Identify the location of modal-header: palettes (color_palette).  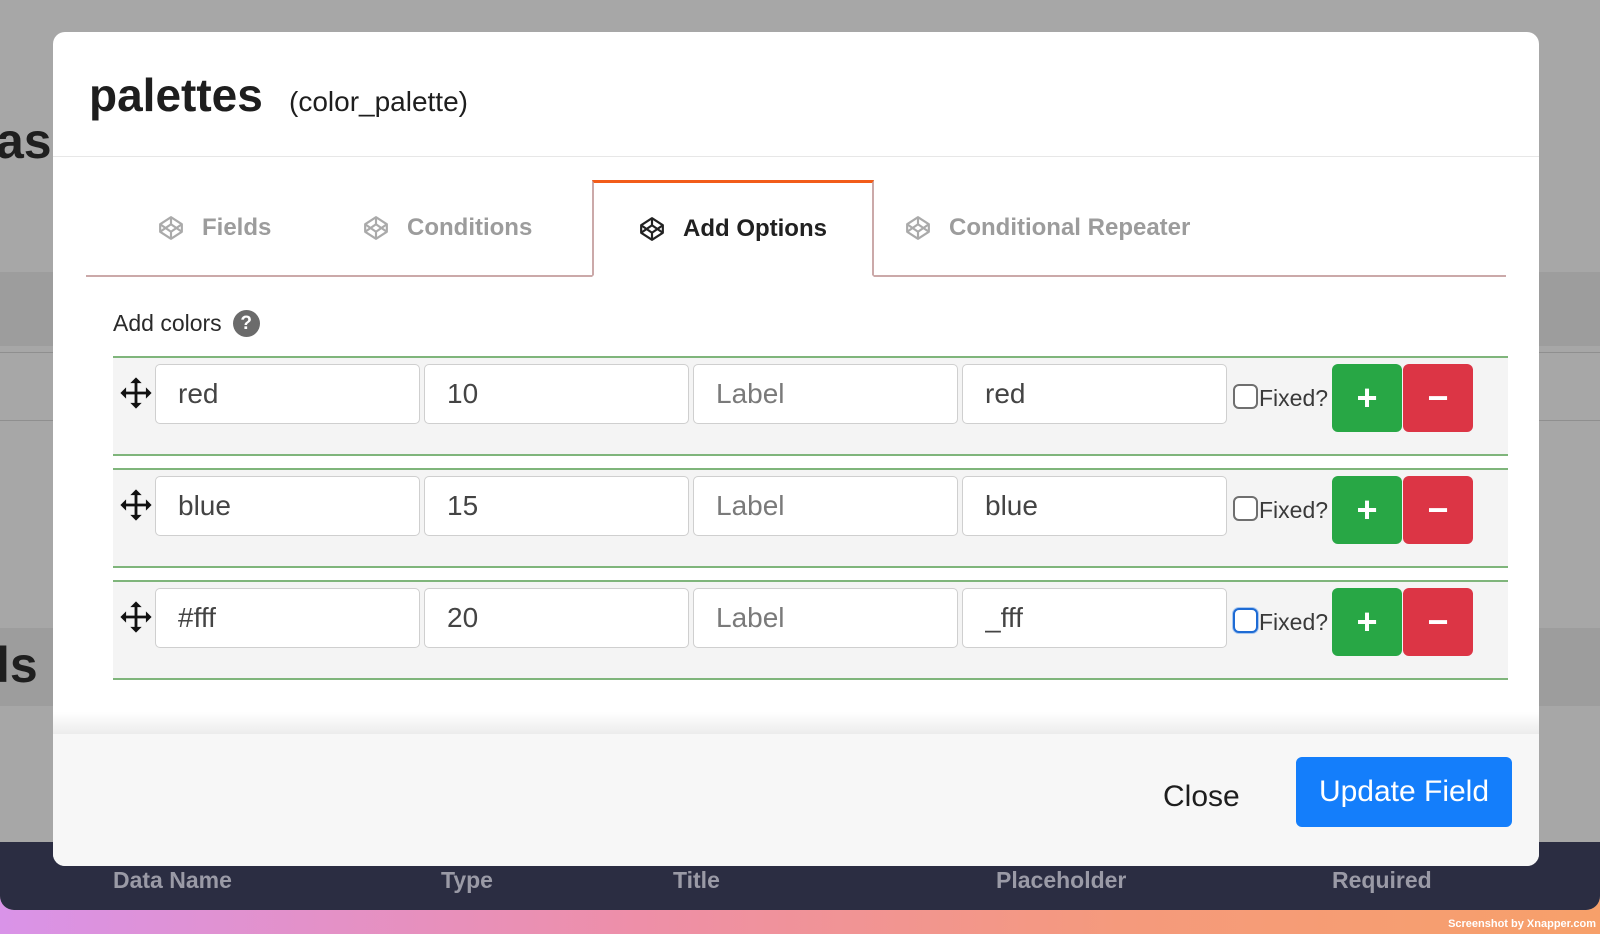
(796, 94).